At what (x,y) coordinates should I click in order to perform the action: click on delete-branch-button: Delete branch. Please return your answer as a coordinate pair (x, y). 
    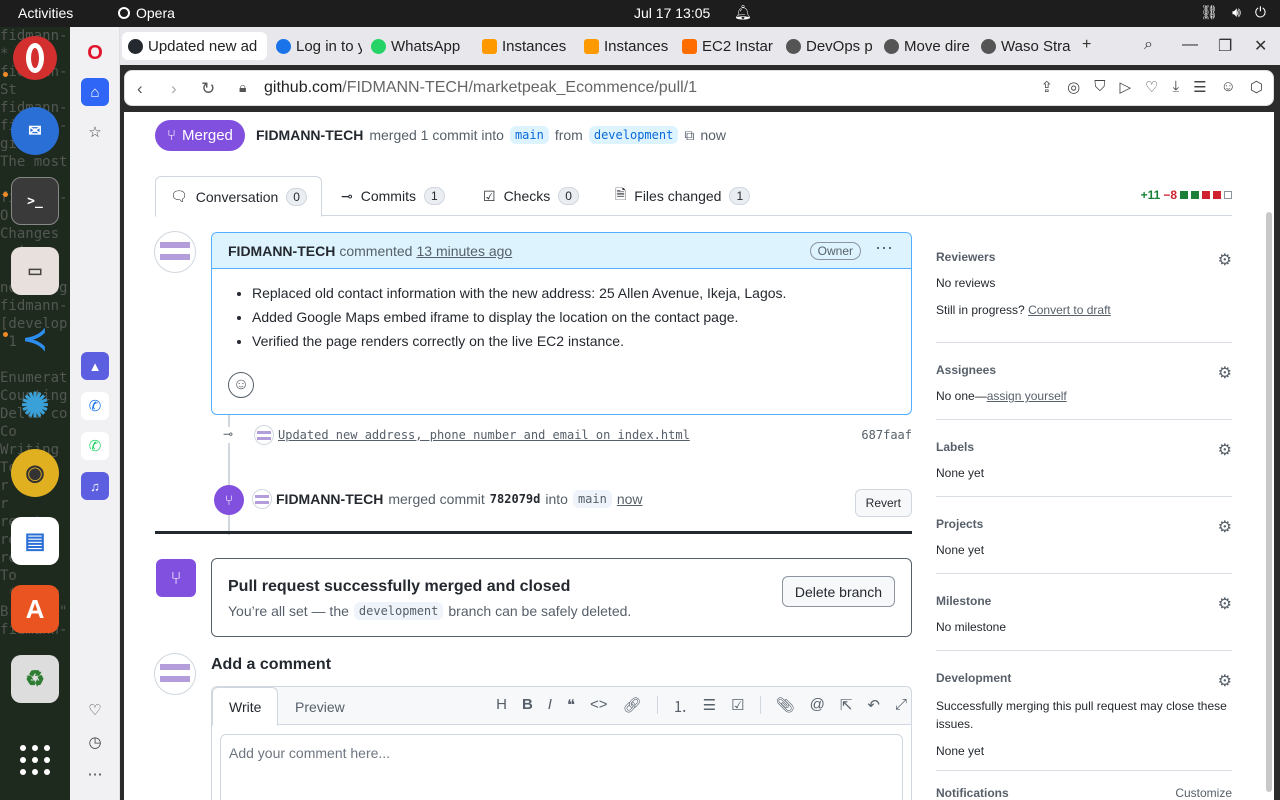
    Looking at the image, I should click on (838, 591).